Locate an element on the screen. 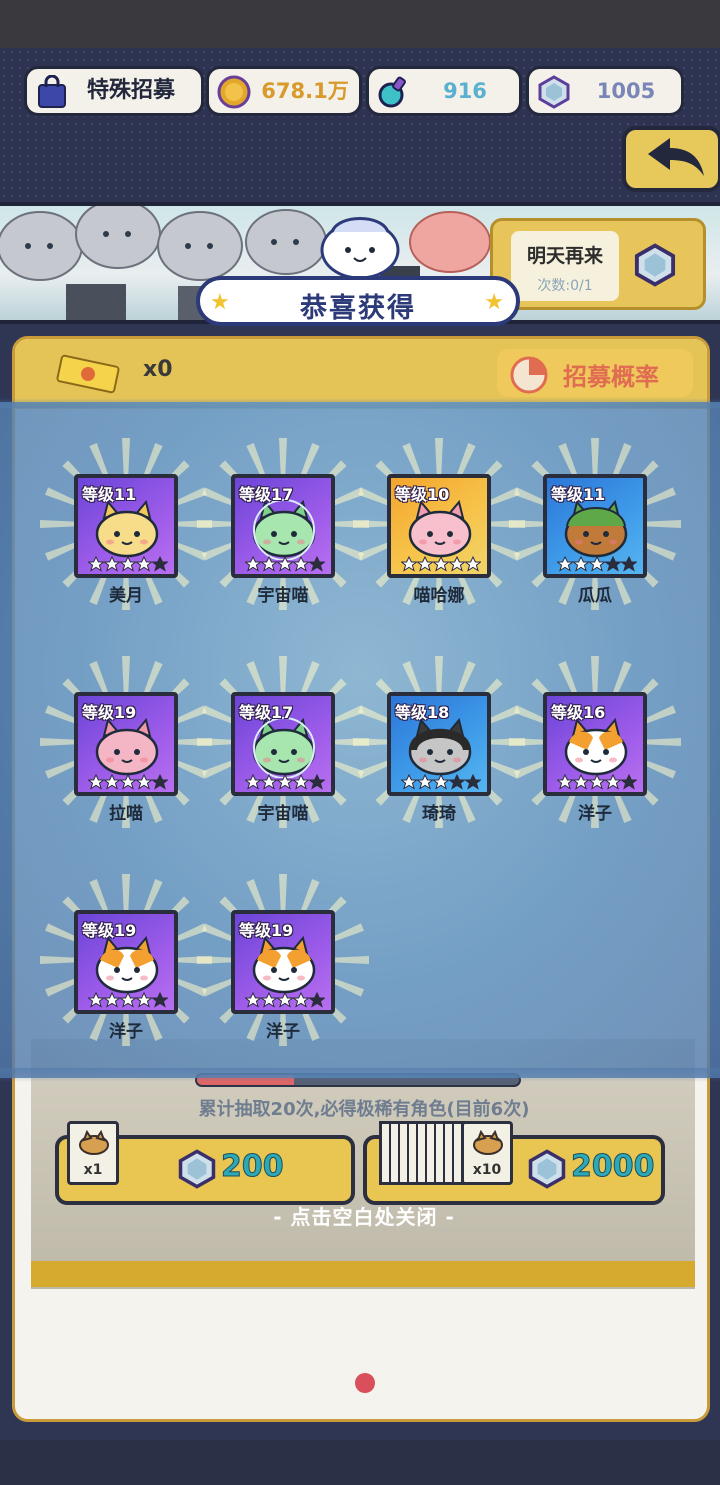 This screenshot has width=720, height=1485. special-recruit-button: 特殊招募 is located at coordinates (114, 91).